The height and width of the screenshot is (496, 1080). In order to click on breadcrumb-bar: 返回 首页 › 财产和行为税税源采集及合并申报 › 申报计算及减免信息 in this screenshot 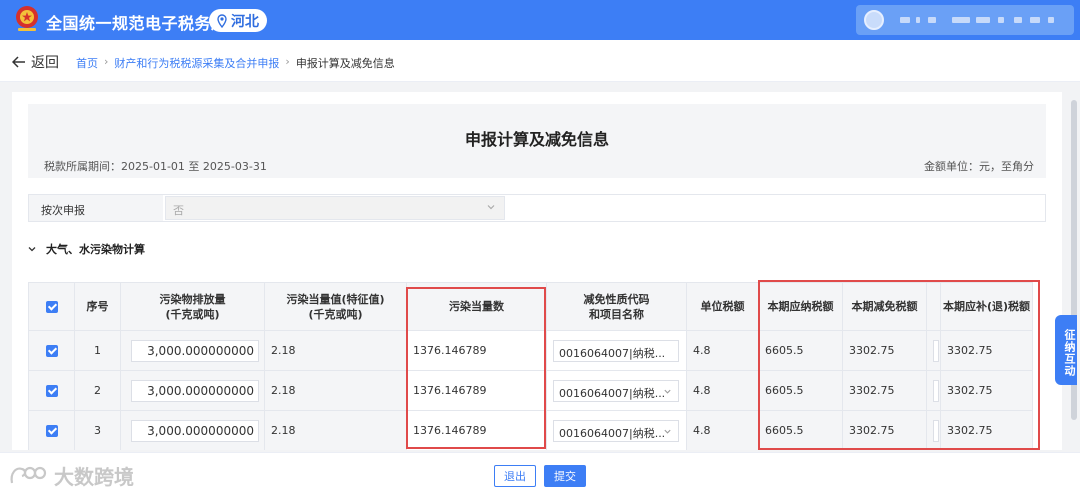, I will do `click(540, 61)`.